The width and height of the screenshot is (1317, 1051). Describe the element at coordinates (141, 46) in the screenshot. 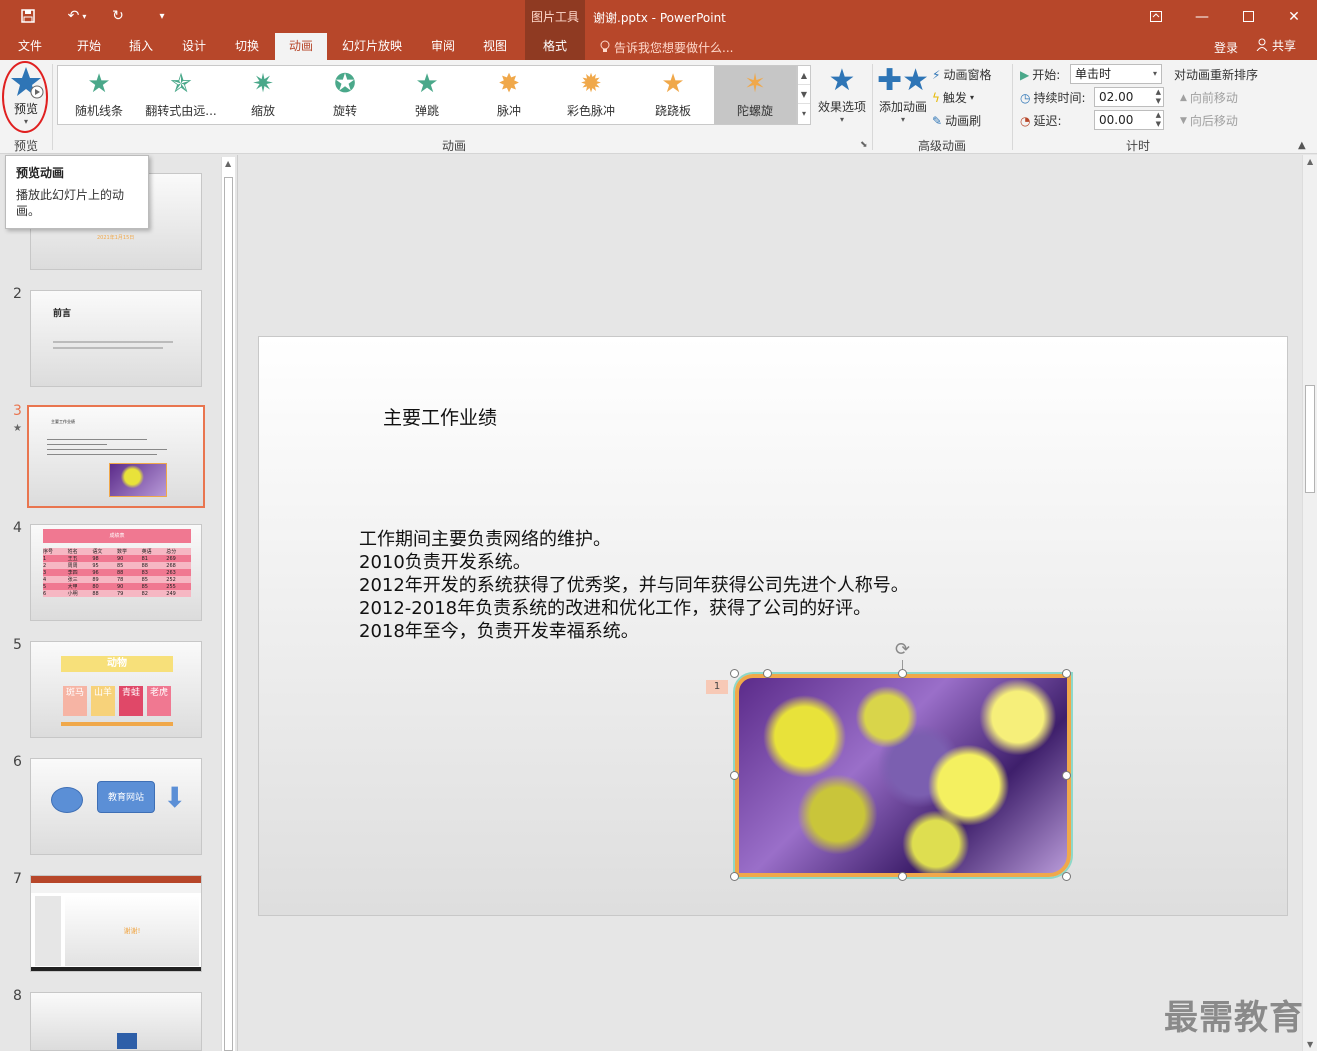

I see `tab-insert: 插入` at that location.